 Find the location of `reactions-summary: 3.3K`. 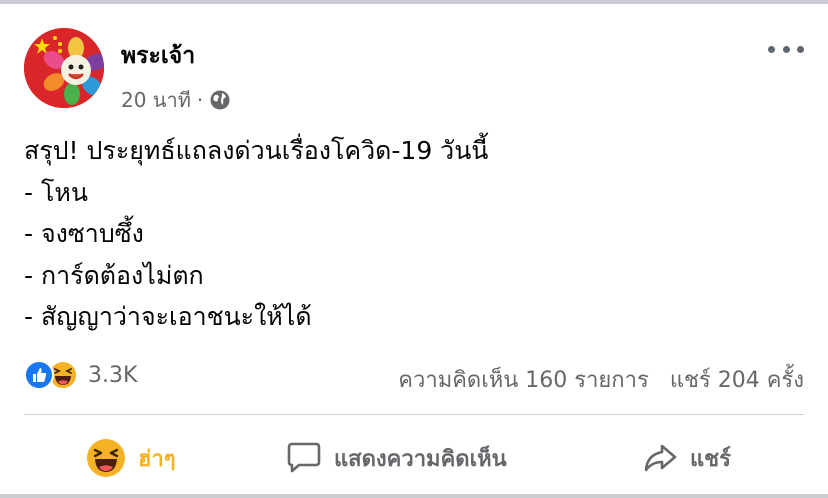

reactions-summary: 3.3K is located at coordinates (80, 375).